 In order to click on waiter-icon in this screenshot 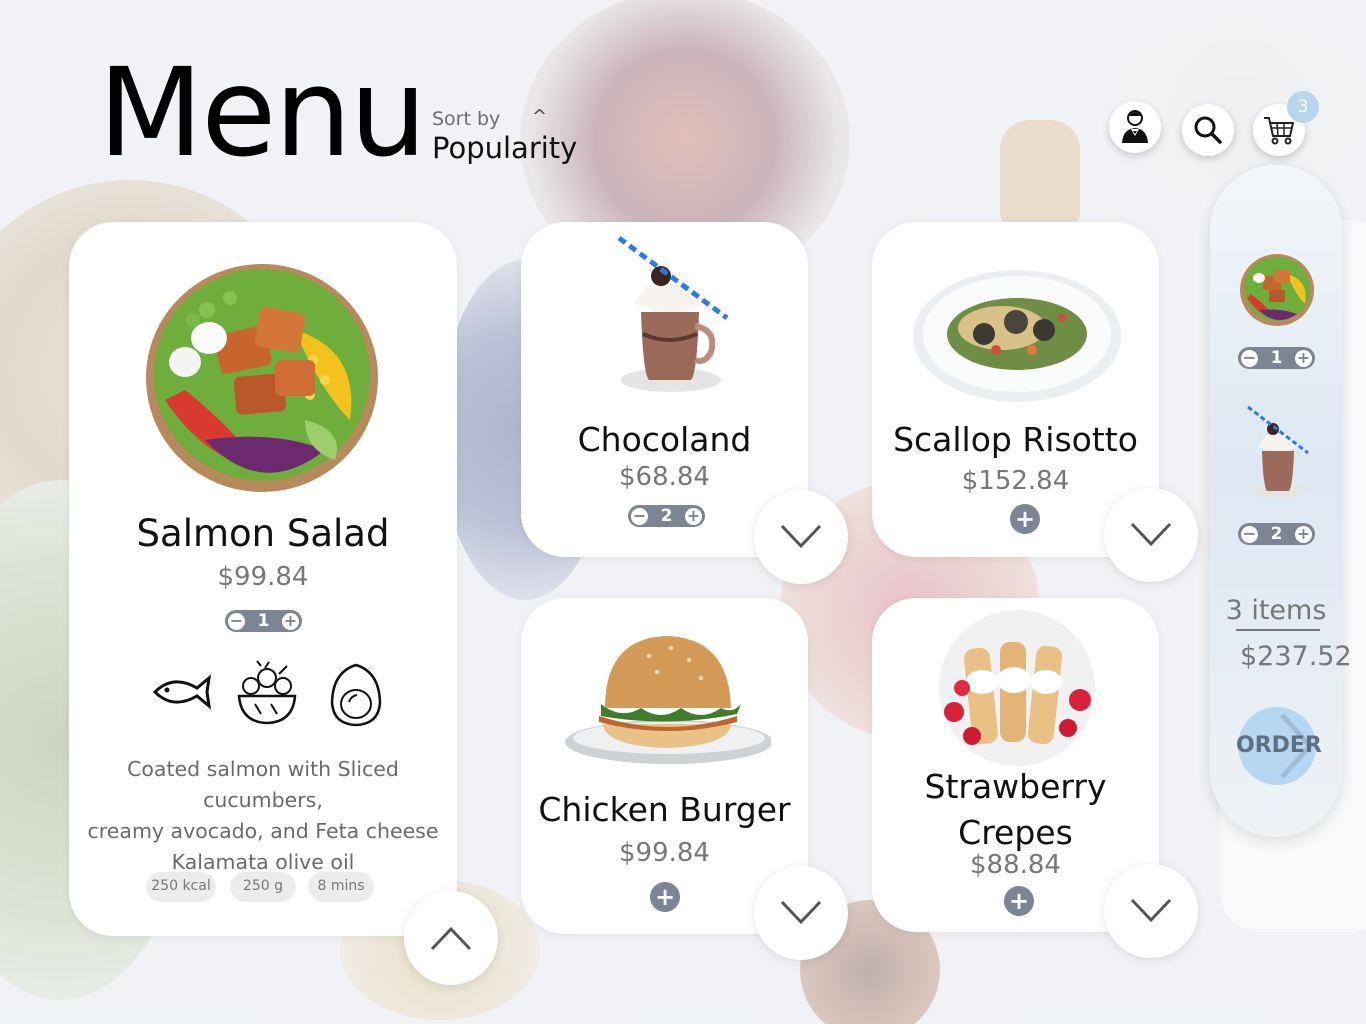, I will do `click(1135, 126)`.